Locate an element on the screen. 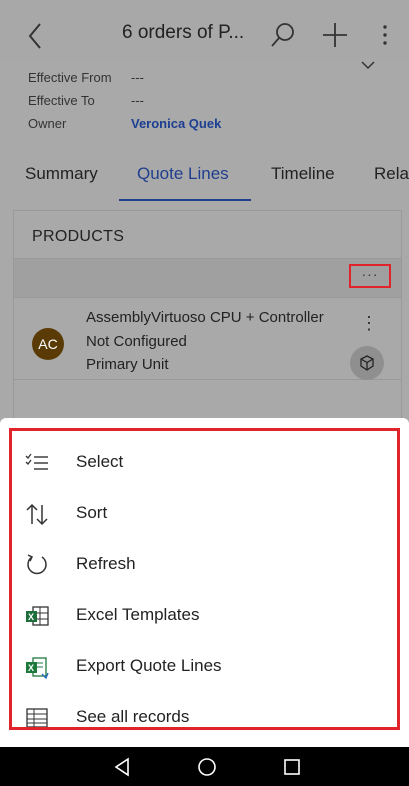 The image size is (409, 786). field-label: Owner is located at coordinates (47, 123).